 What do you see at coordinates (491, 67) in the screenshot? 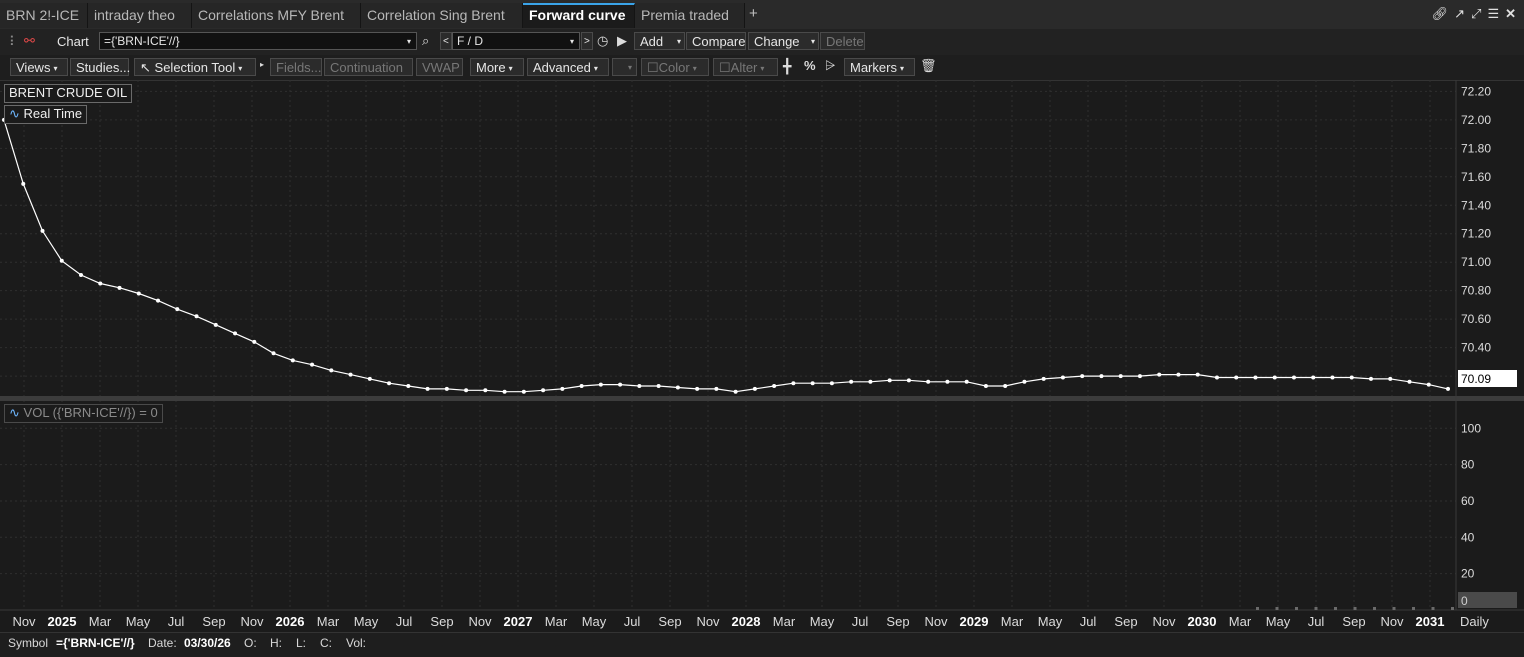
I see `more-label: More` at bounding box center [491, 67].